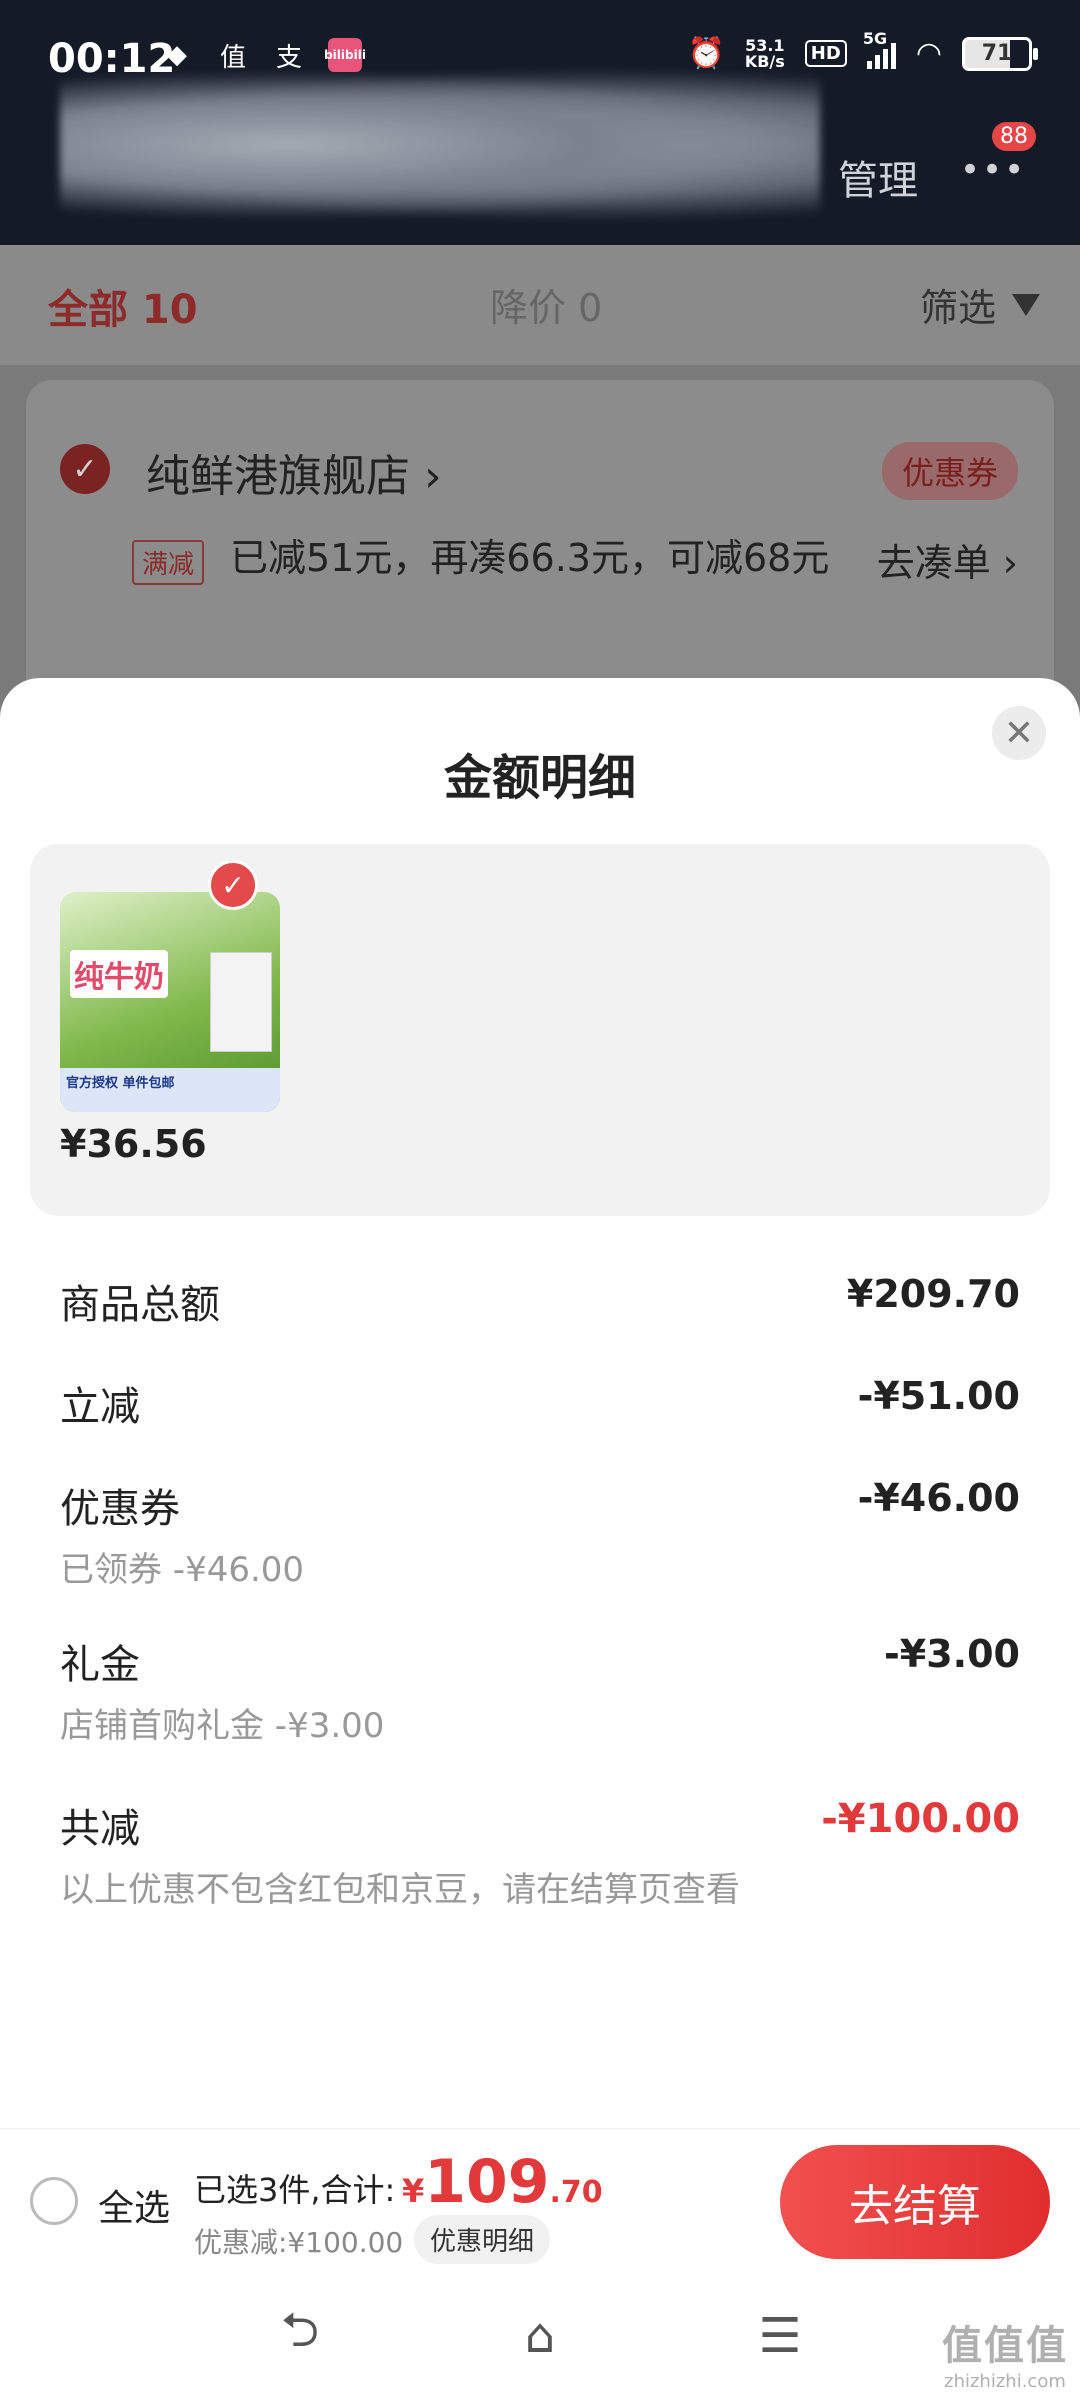  What do you see at coordinates (1019, 733) in the screenshot?
I see `close-button: ✕` at bounding box center [1019, 733].